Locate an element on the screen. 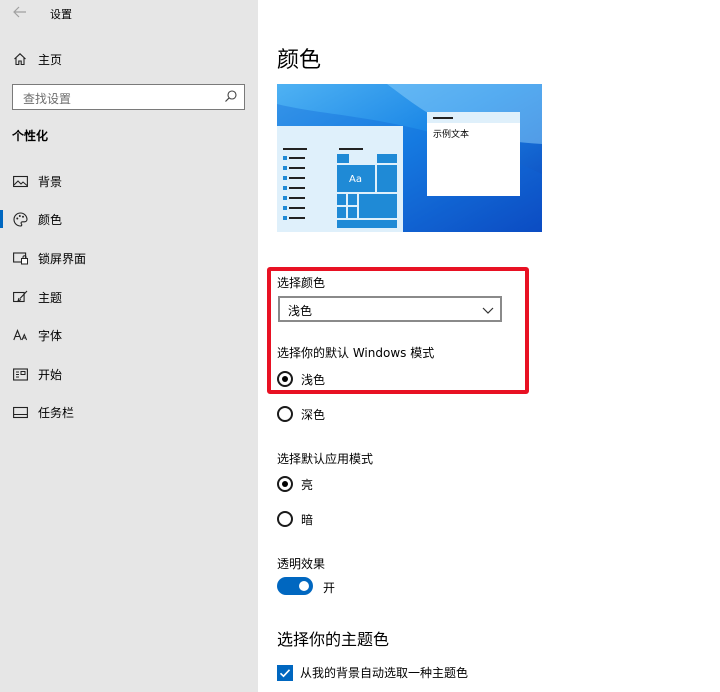 The image size is (720, 692). sidebar-item-background: 背景 is located at coordinates (129, 181).